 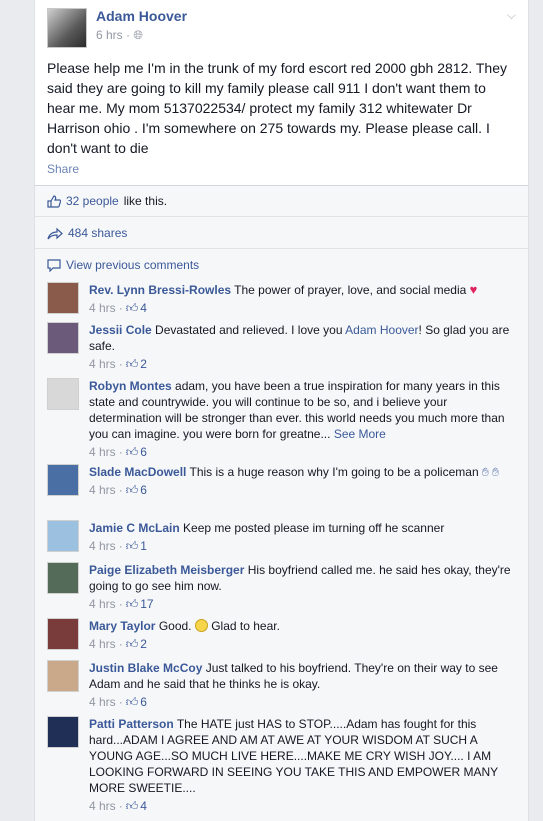 What do you see at coordinates (201, 625) in the screenshot?
I see `smile-emoji-icon` at bounding box center [201, 625].